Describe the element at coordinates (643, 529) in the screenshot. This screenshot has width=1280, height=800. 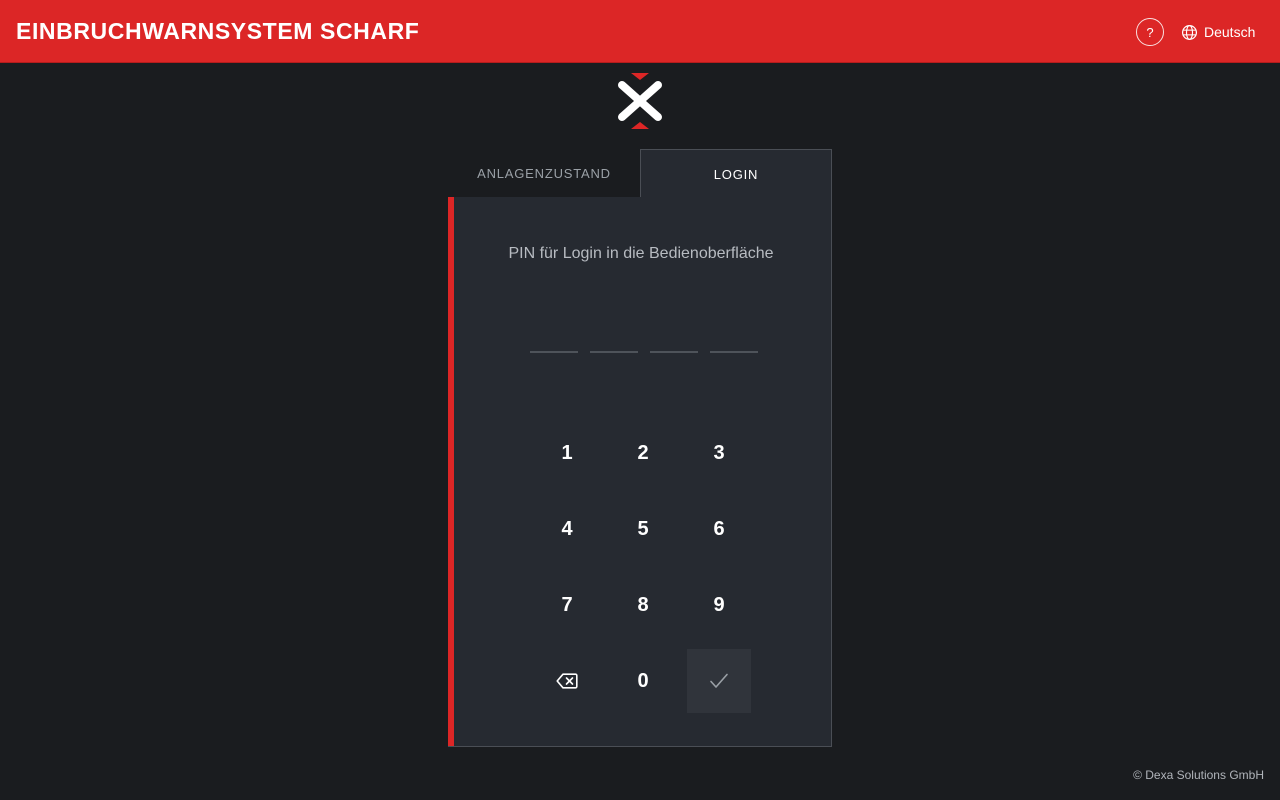
I see `keypad-key-5: 5` at that location.